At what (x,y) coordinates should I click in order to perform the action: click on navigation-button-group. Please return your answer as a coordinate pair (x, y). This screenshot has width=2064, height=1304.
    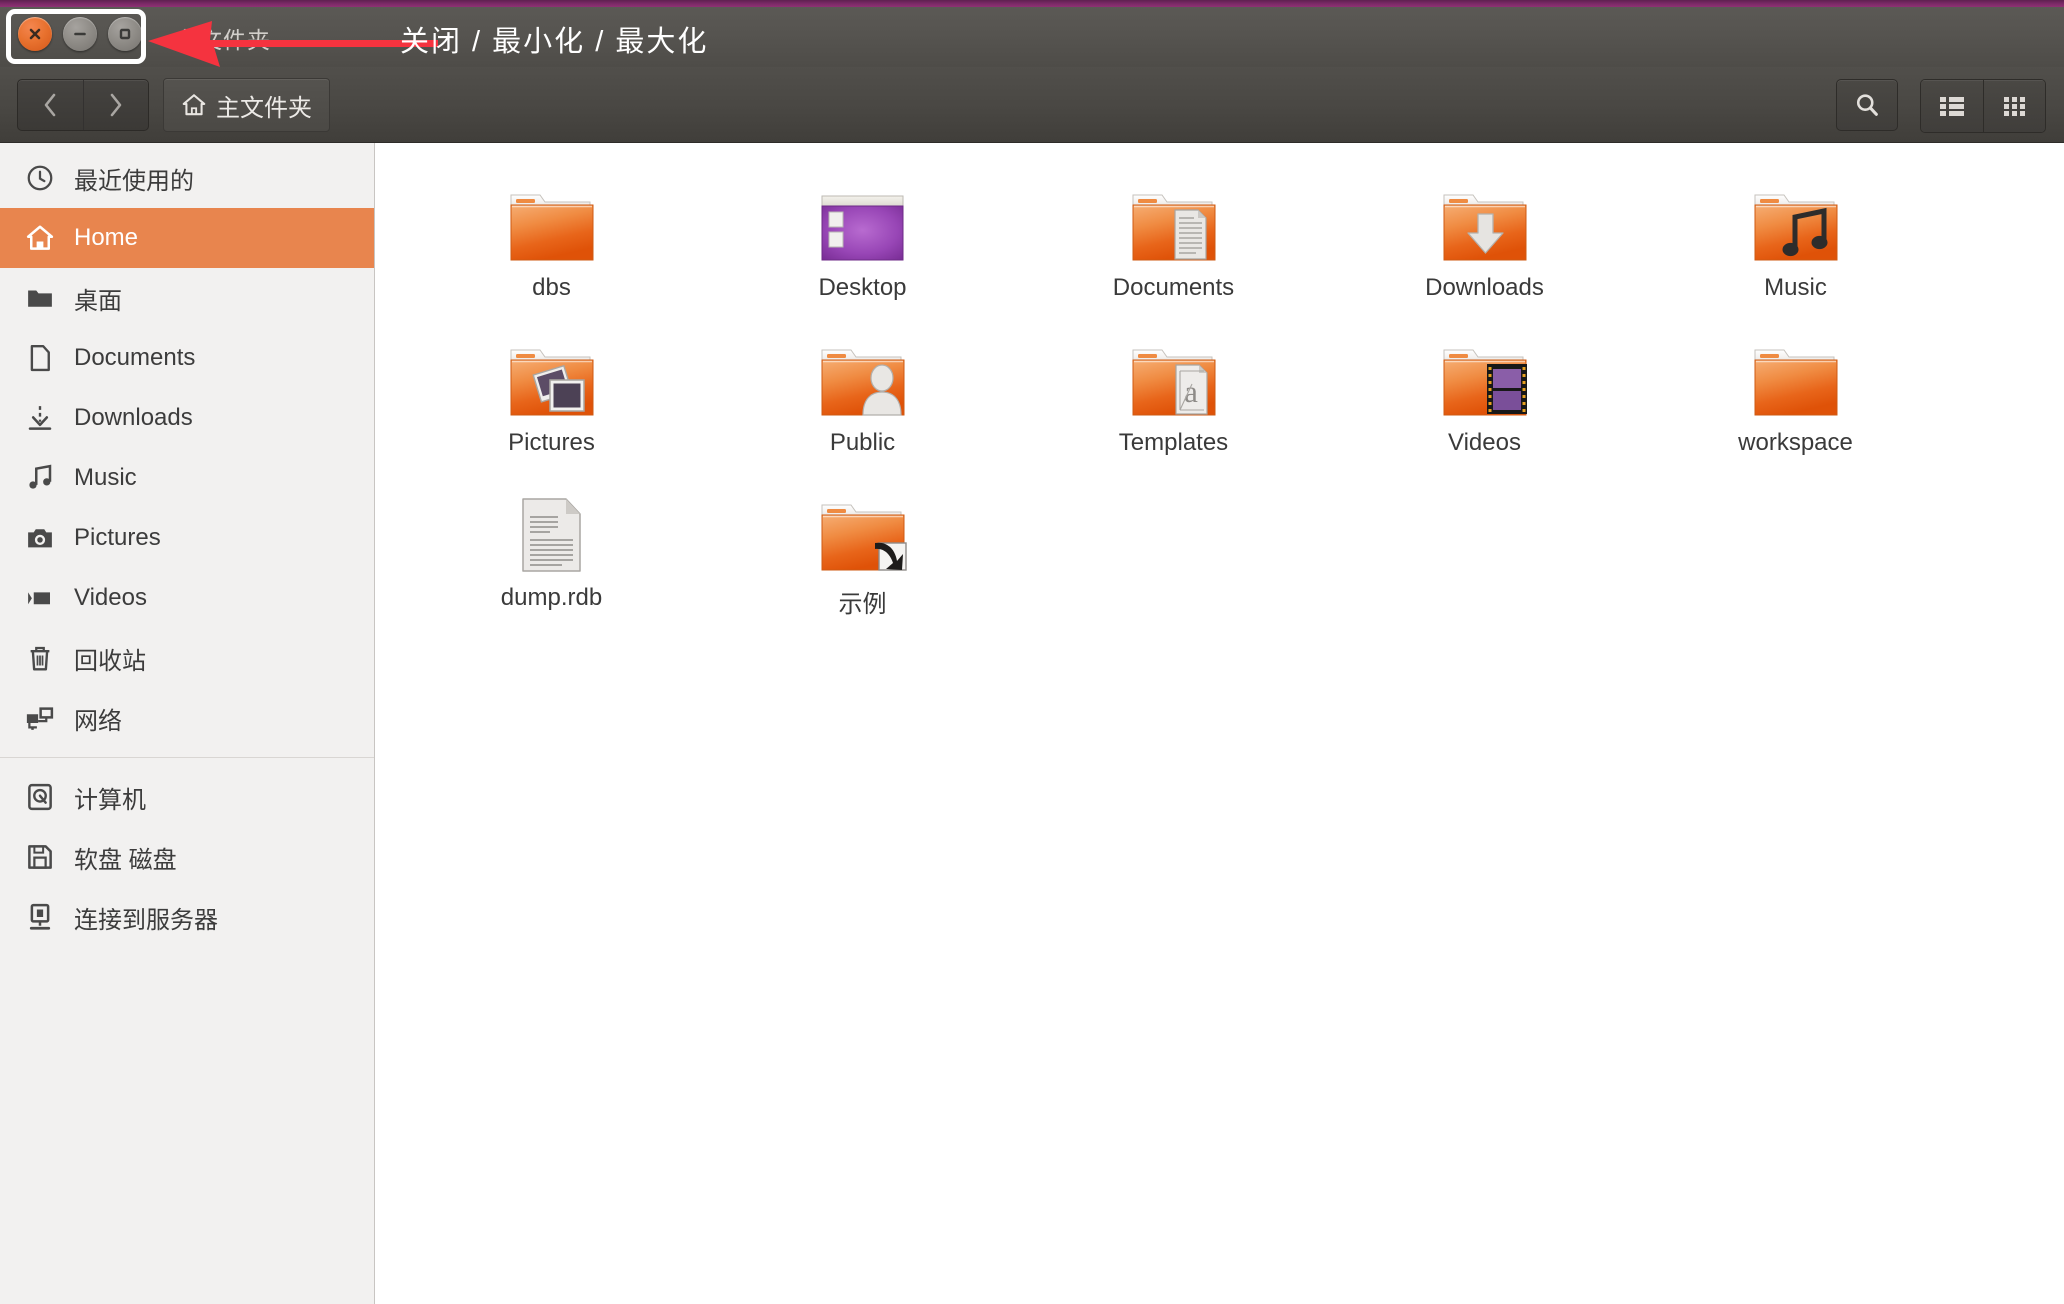
    Looking at the image, I should click on (83, 105).